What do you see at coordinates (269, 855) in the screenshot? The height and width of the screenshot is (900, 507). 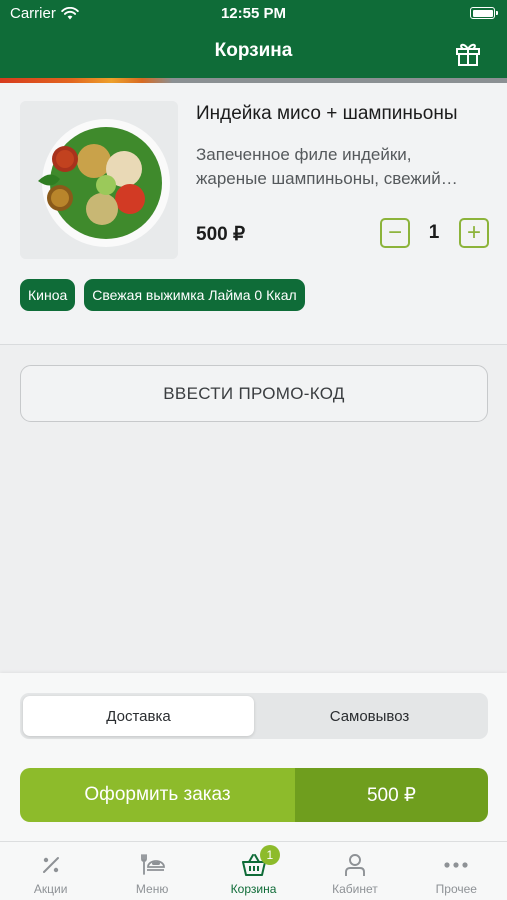 I see `cart-count-badge: 1` at bounding box center [269, 855].